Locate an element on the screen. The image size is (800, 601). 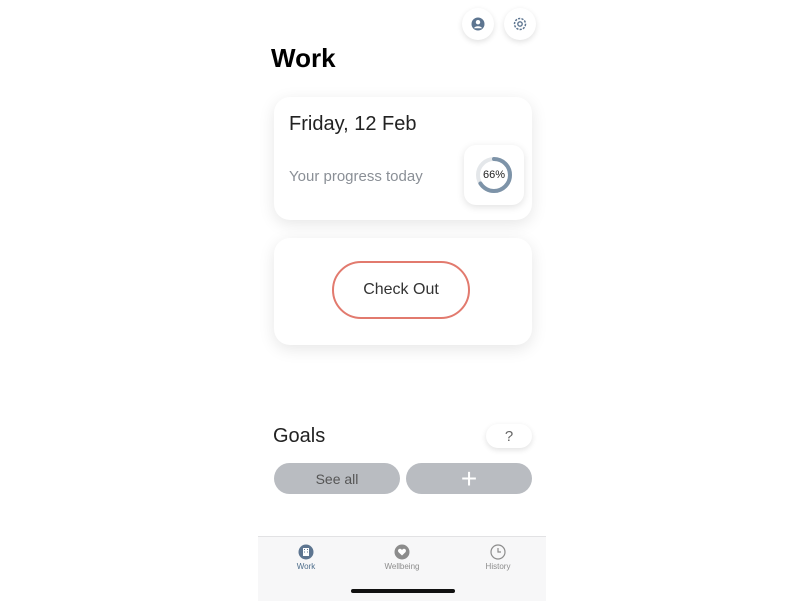
profile-button is located at coordinates (478, 24).